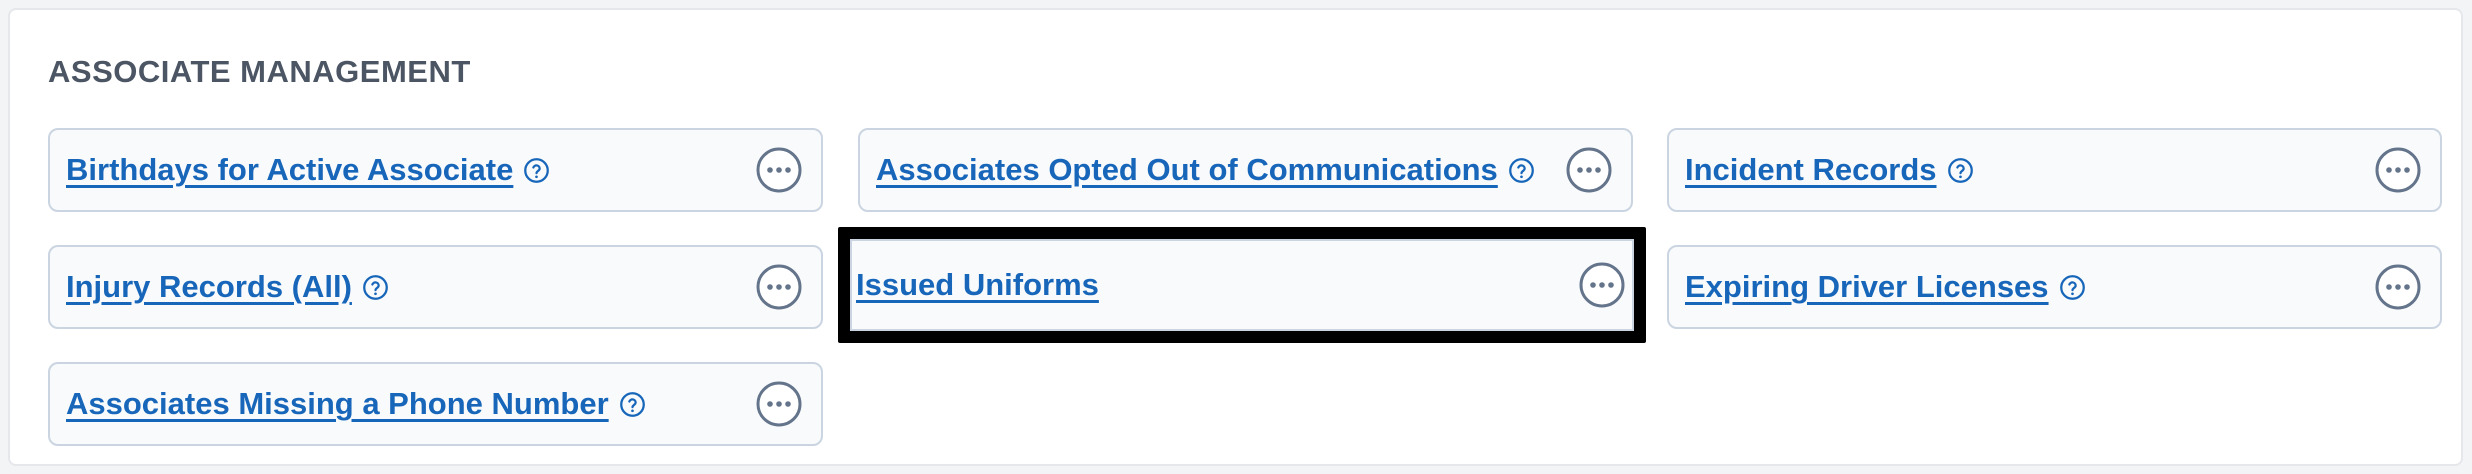 The height and width of the screenshot is (474, 2472). I want to click on report-card-missing-phone: Associates Missing a Phone Number, so click(435, 404).